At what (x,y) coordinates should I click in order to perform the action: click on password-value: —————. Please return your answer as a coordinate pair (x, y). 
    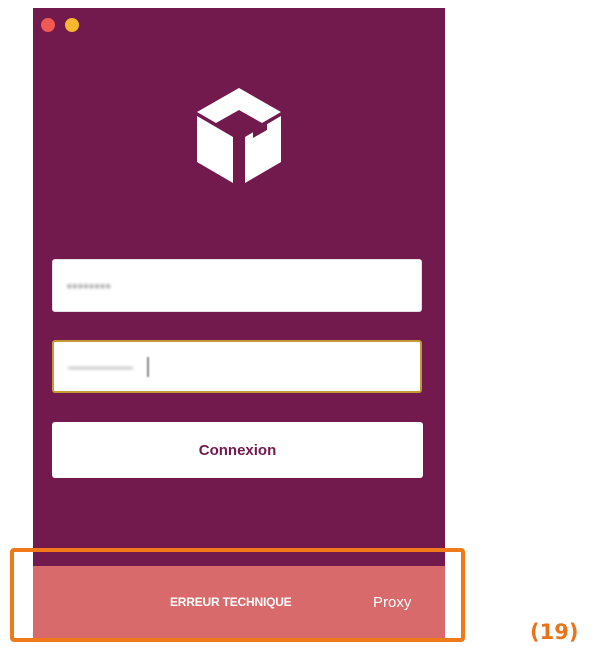
    Looking at the image, I should click on (100, 366).